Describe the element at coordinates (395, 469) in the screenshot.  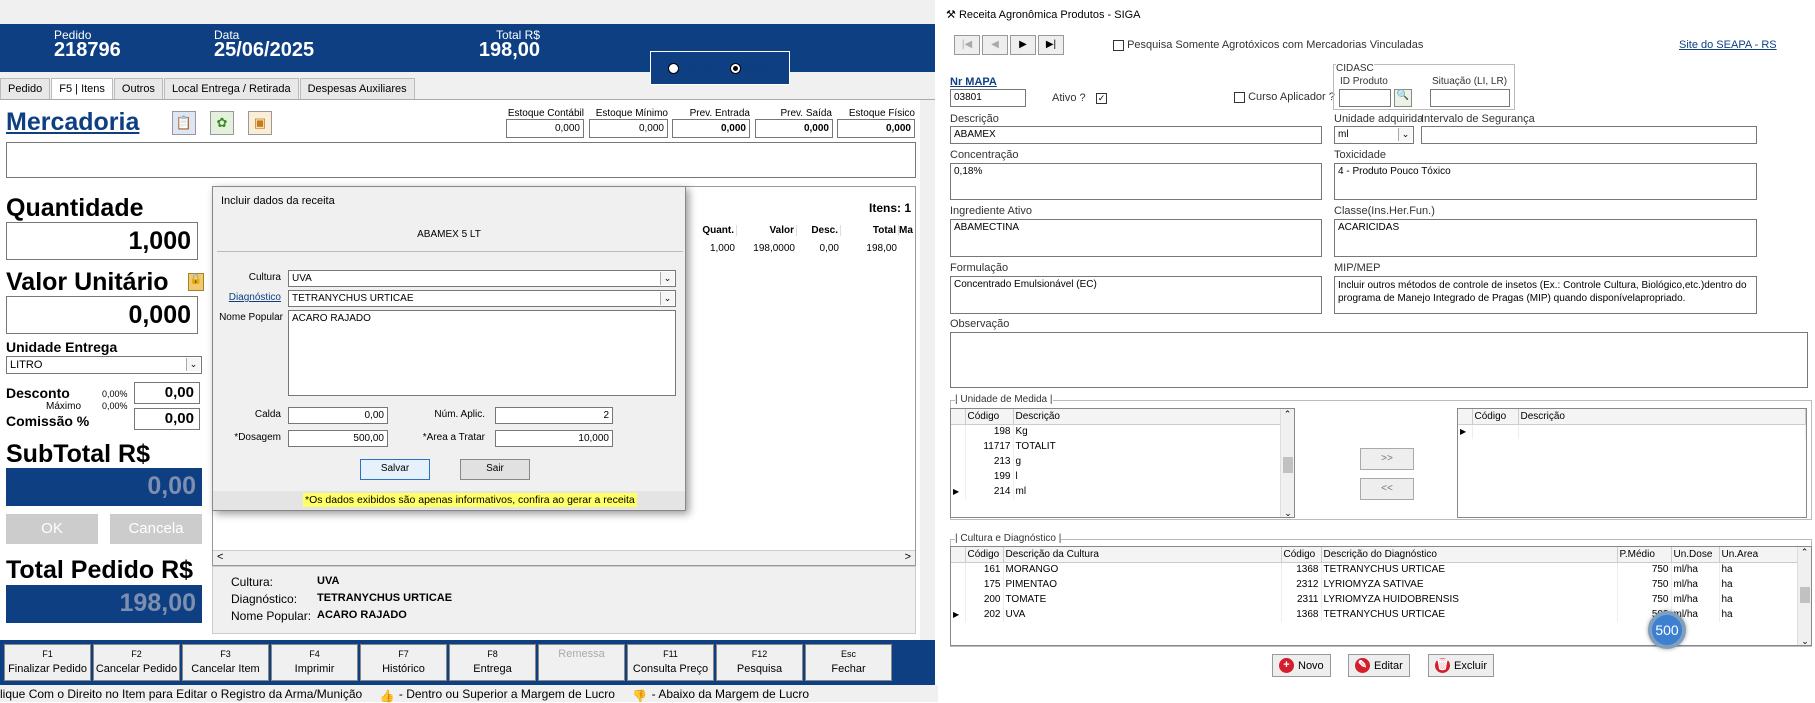
I see `salvar-button: Salvar` at that location.